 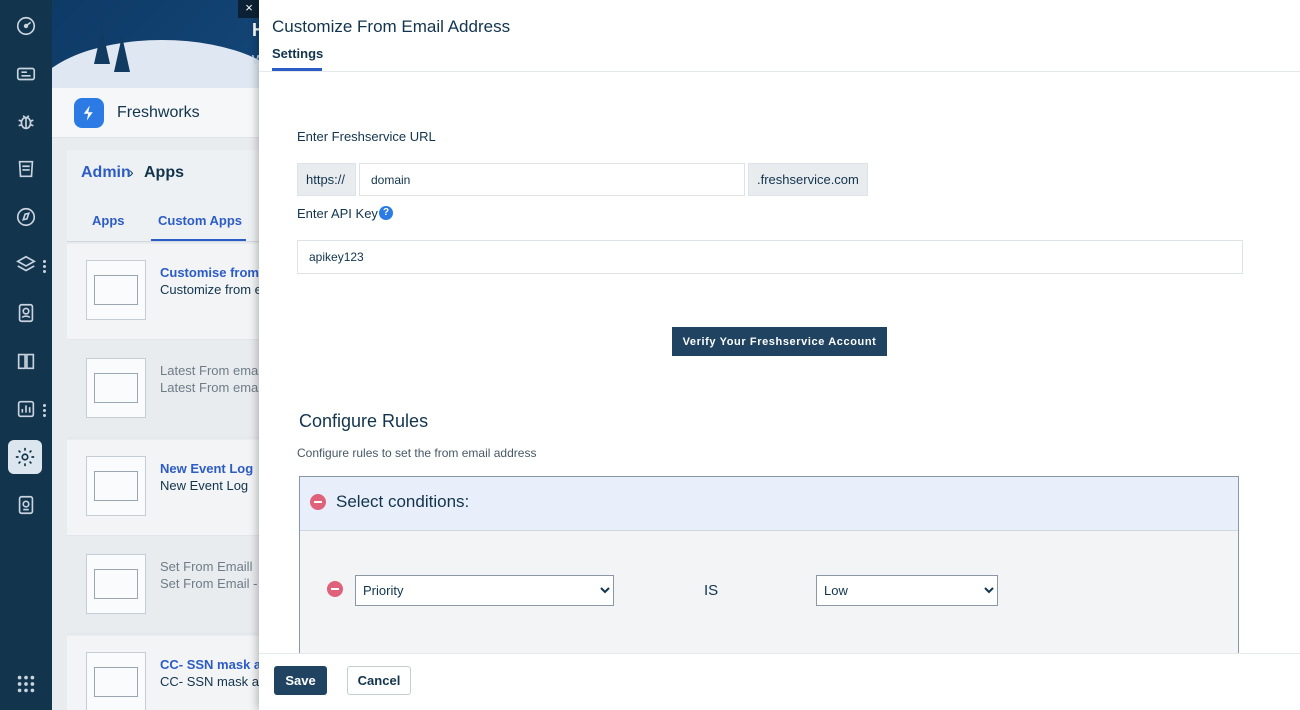 I want to click on settings-icon, so click(x=25, y=457).